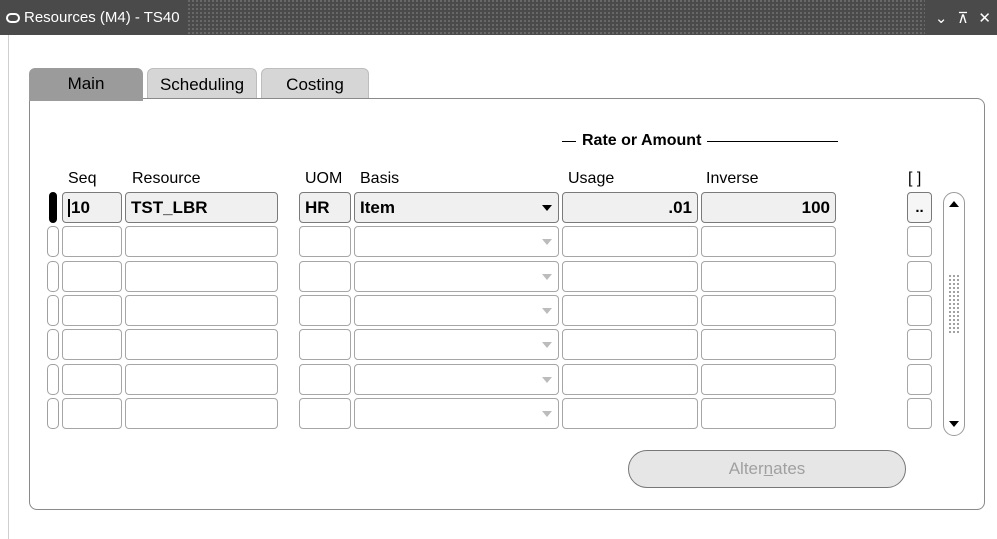 This screenshot has height=539, width=997. Describe the element at coordinates (984, 18) in the screenshot. I see `close-icon: ✕` at that location.